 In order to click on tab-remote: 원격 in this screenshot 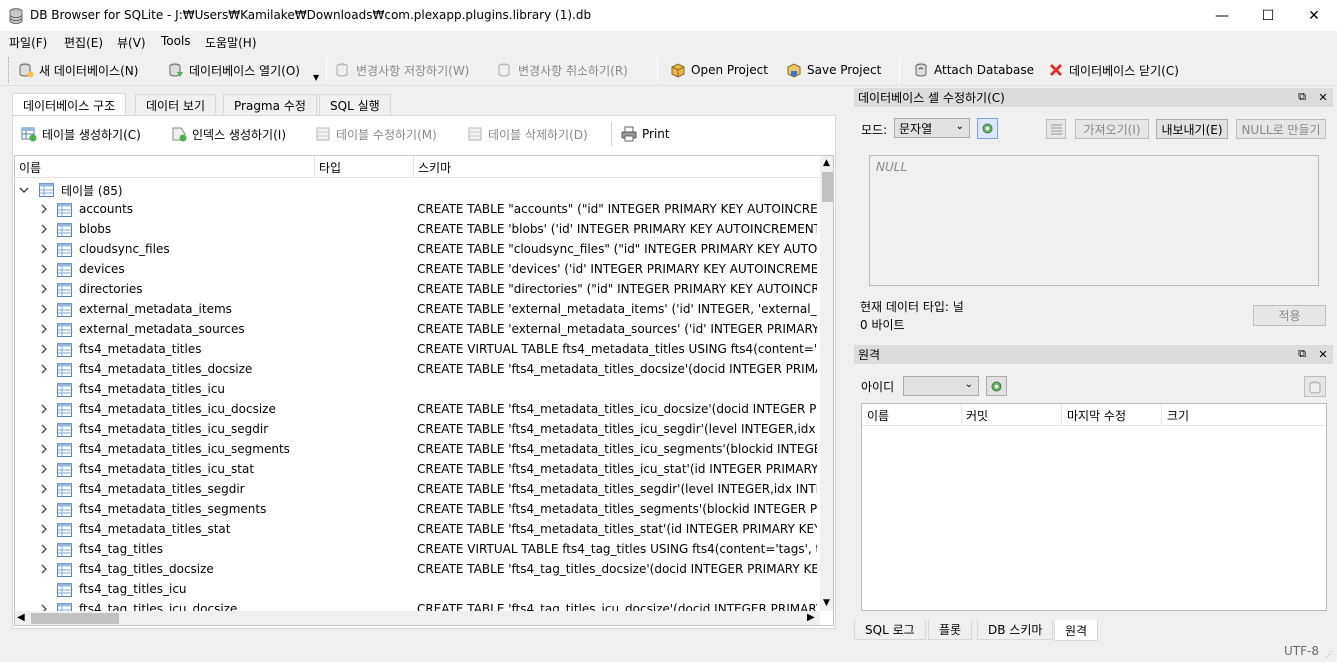, I will do `click(1076, 630)`.